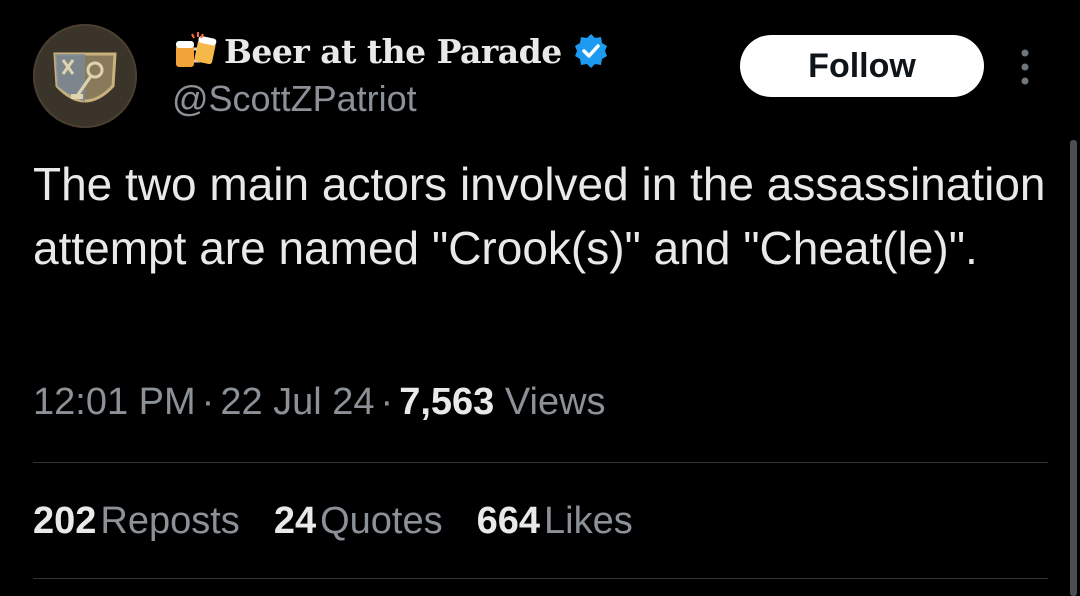 The image size is (1080, 596). I want to click on tweet-time: 12:01 PM, so click(114, 402).